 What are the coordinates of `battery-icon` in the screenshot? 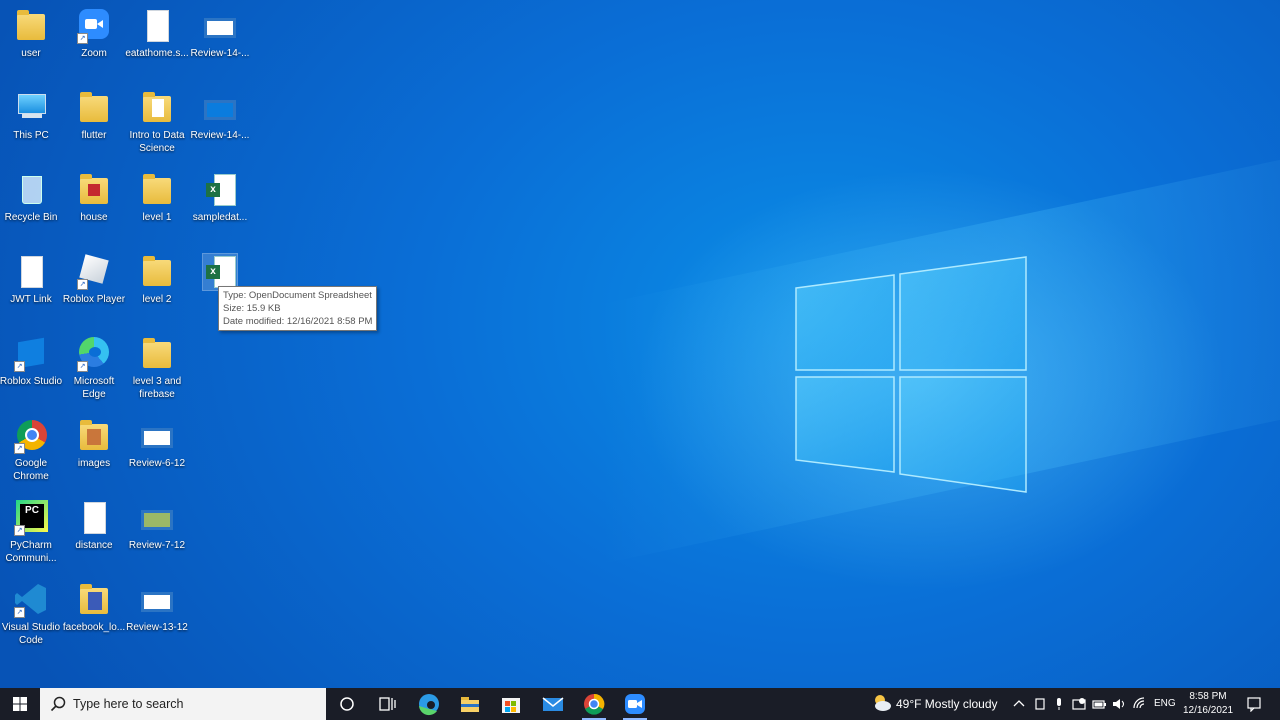 It's located at (1099, 704).